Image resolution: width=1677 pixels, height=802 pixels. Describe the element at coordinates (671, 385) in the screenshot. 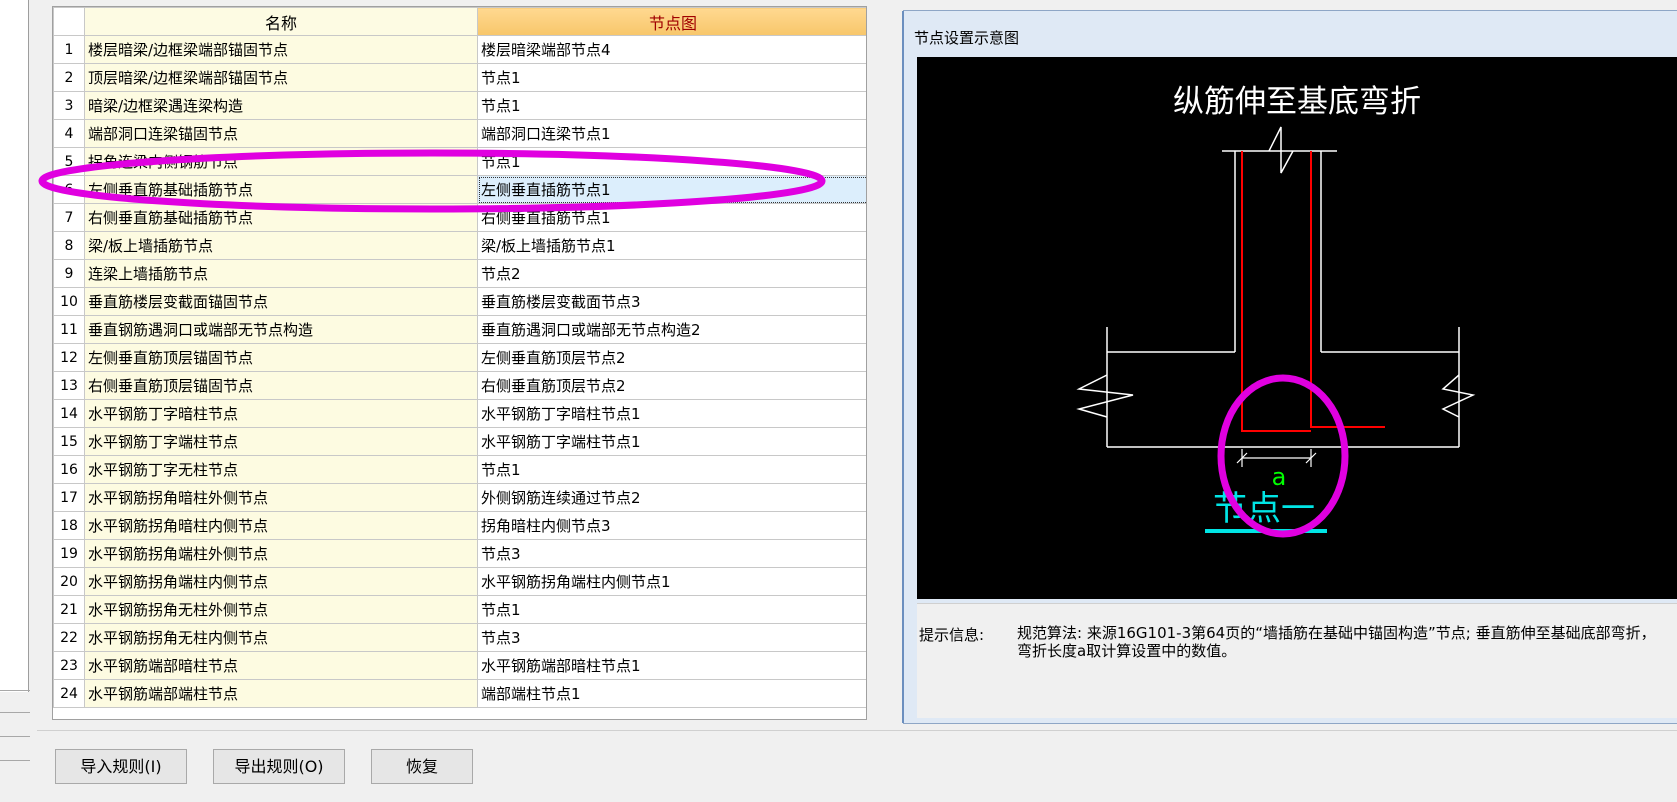

I see `row-node-cell: 右侧垂直筋顶层节点2` at that location.